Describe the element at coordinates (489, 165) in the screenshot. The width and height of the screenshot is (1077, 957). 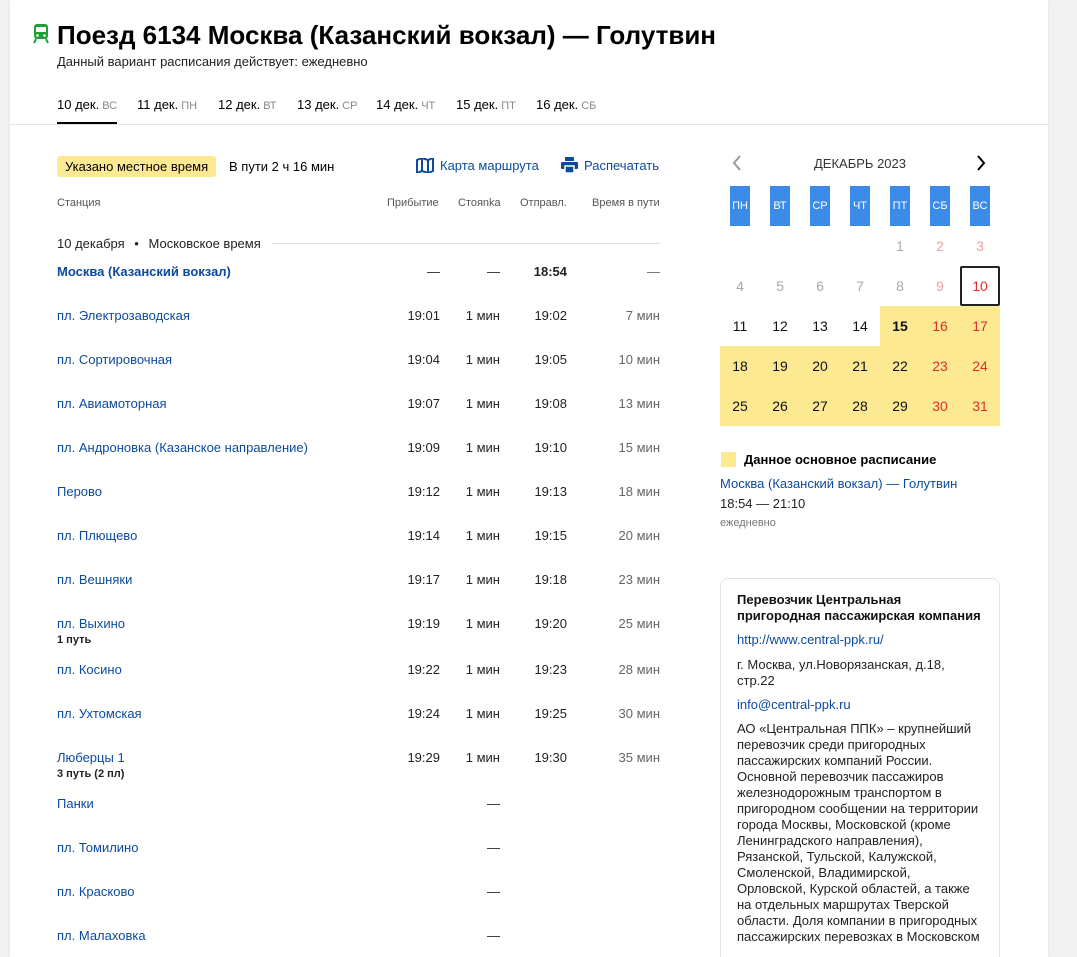
I see `route-map-label: Карта маршрута` at that location.